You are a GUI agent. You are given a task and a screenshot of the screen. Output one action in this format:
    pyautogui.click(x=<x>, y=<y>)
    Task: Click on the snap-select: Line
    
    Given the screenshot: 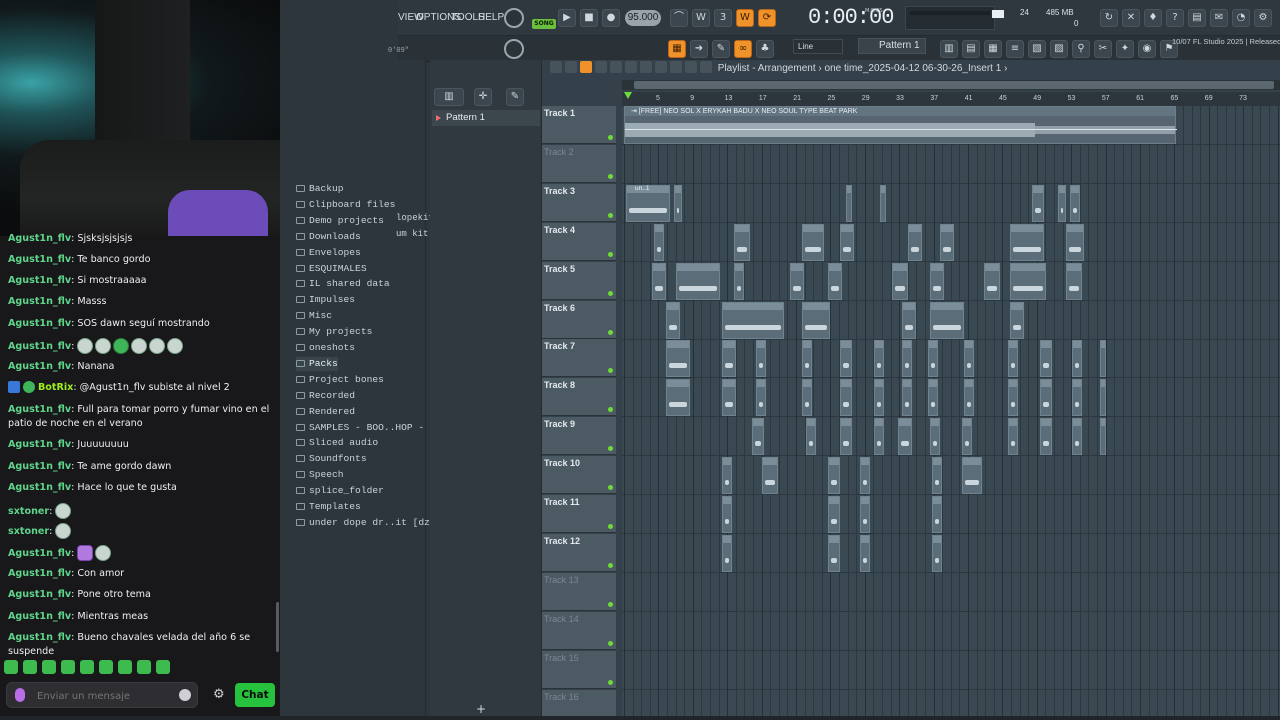 What is the action you would take?
    pyautogui.click(x=818, y=46)
    